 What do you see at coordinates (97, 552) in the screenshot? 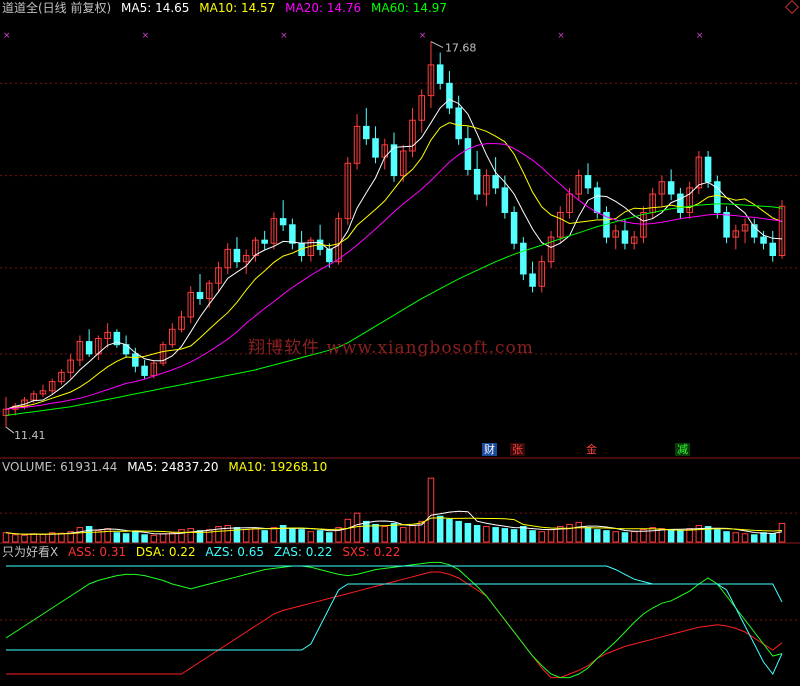
I see `ass-readout: ASS: 0.31` at bounding box center [97, 552].